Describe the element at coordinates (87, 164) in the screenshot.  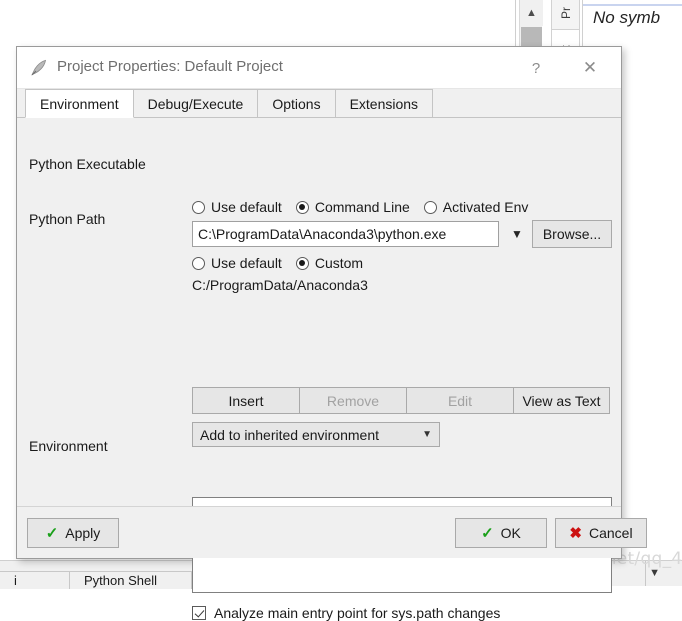
I see `python-executable-label: Python Executable` at that location.